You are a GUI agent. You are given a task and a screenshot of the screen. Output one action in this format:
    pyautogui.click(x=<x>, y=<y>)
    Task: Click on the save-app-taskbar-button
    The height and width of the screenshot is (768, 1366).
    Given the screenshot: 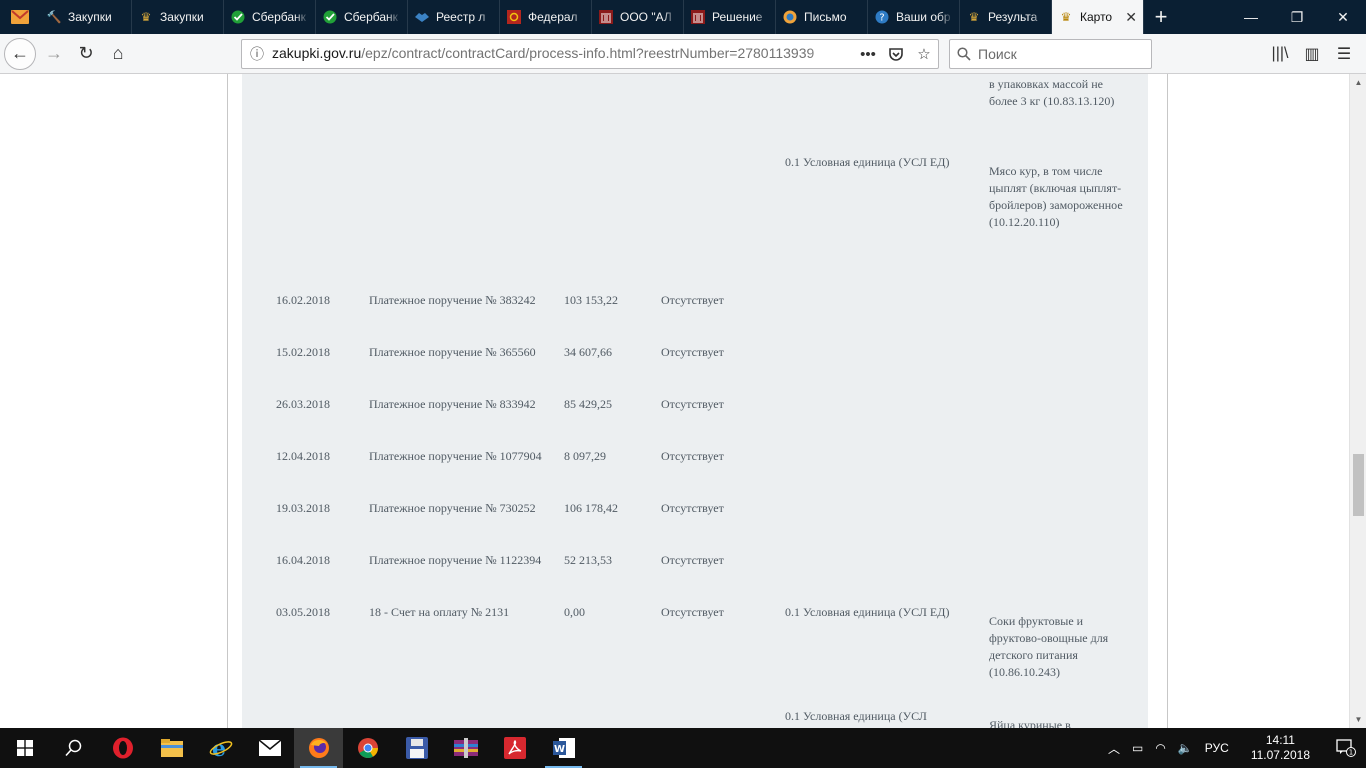 What is the action you would take?
    pyautogui.click(x=416, y=748)
    